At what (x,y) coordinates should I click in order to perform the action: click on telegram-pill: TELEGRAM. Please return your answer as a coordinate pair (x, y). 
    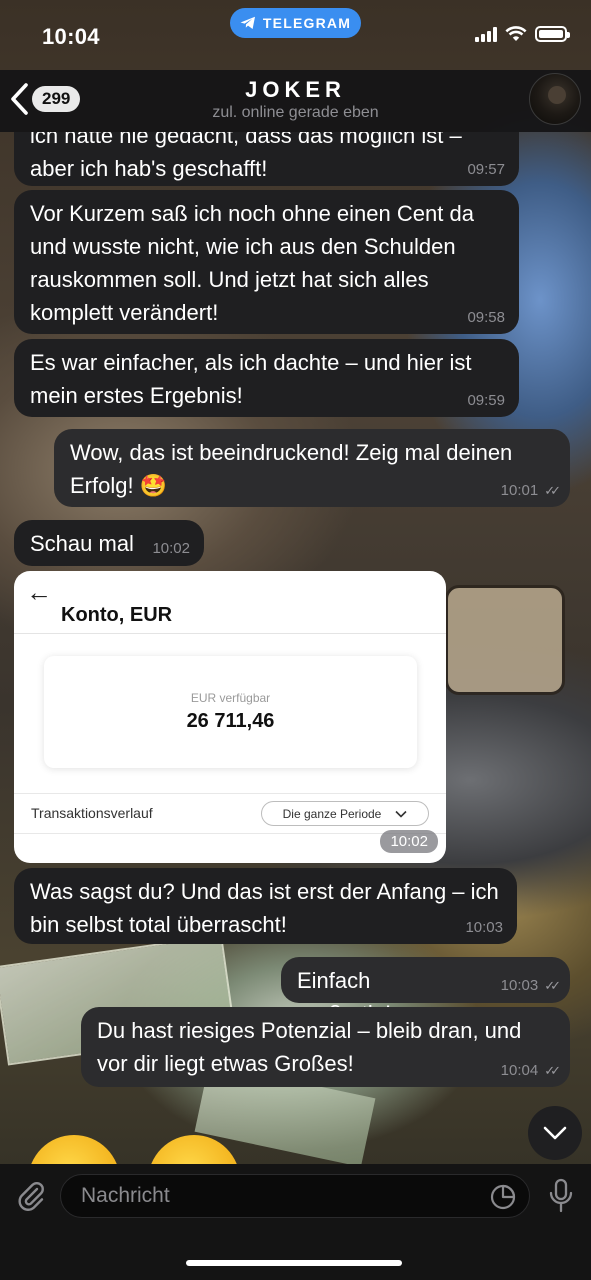
    Looking at the image, I should click on (295, 23).